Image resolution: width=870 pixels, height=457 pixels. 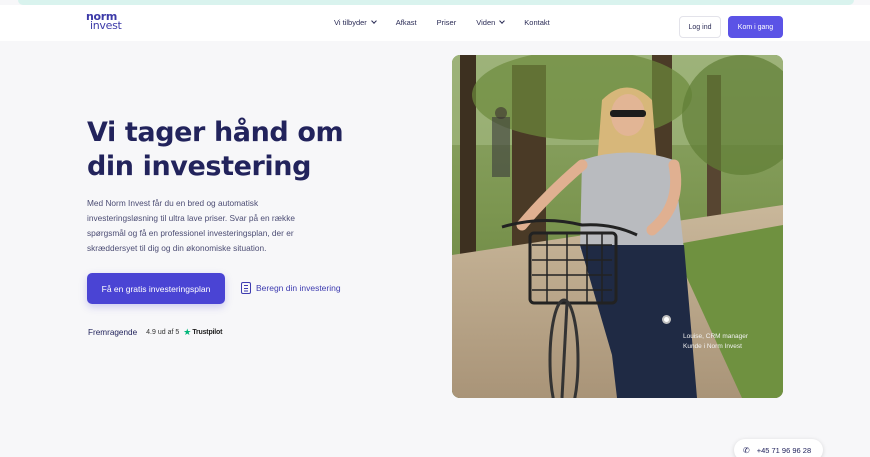 What do you see at coordinates (156, 288) in the screenshot?
I see `free-plan-button: Få en gratis investeringsplan` at bounding box center [156, 288].